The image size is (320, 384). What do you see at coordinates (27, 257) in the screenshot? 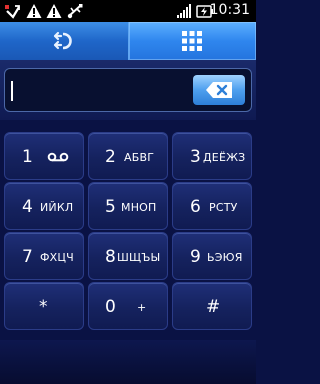
I see `key-digit: 7` at bounding box center [27, 257].